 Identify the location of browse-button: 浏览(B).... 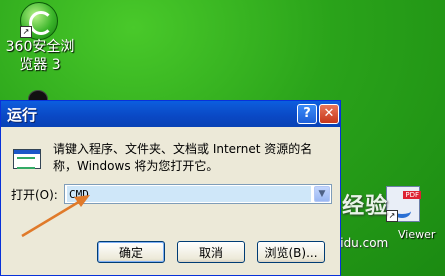
(291, 252).